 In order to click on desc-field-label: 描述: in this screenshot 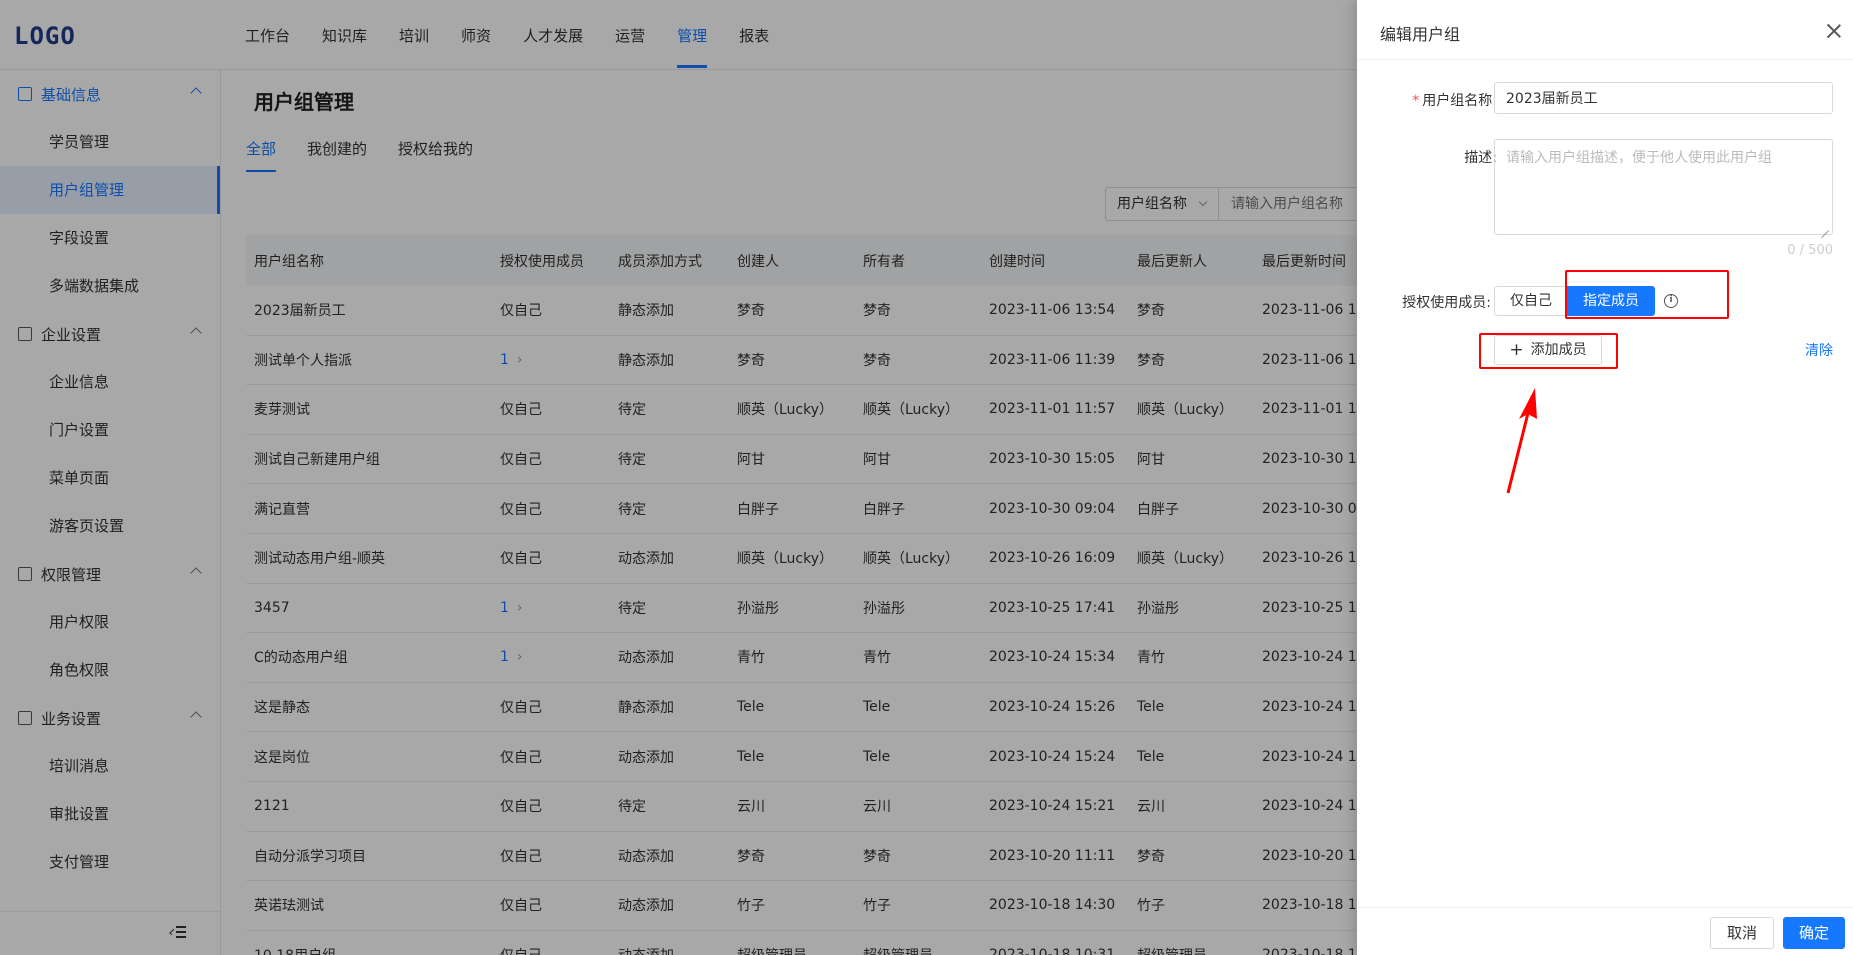, I will do `click(1480, 158)`.